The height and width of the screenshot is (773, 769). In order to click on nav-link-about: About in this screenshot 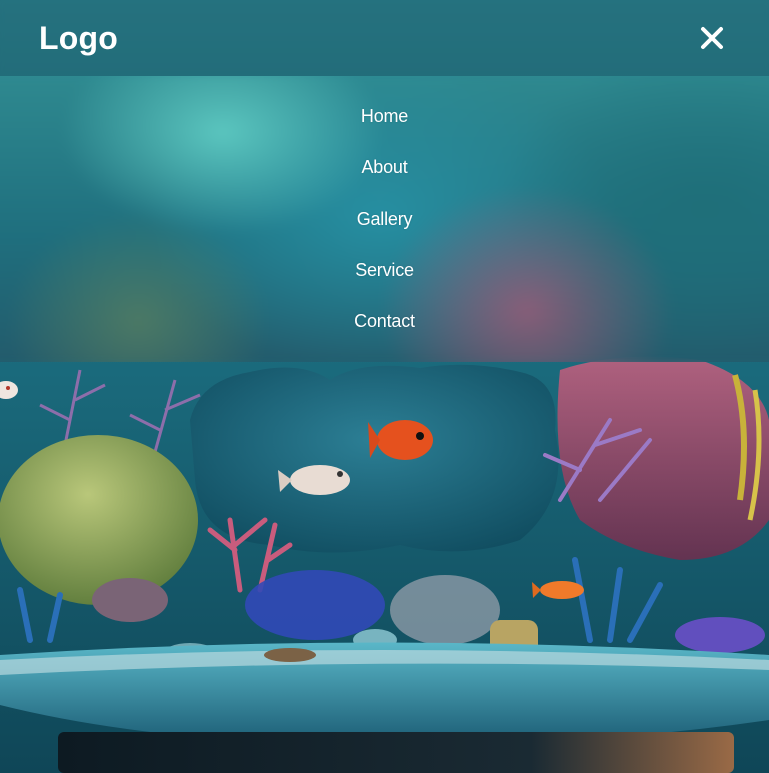, I will do `click(384, 167)`.